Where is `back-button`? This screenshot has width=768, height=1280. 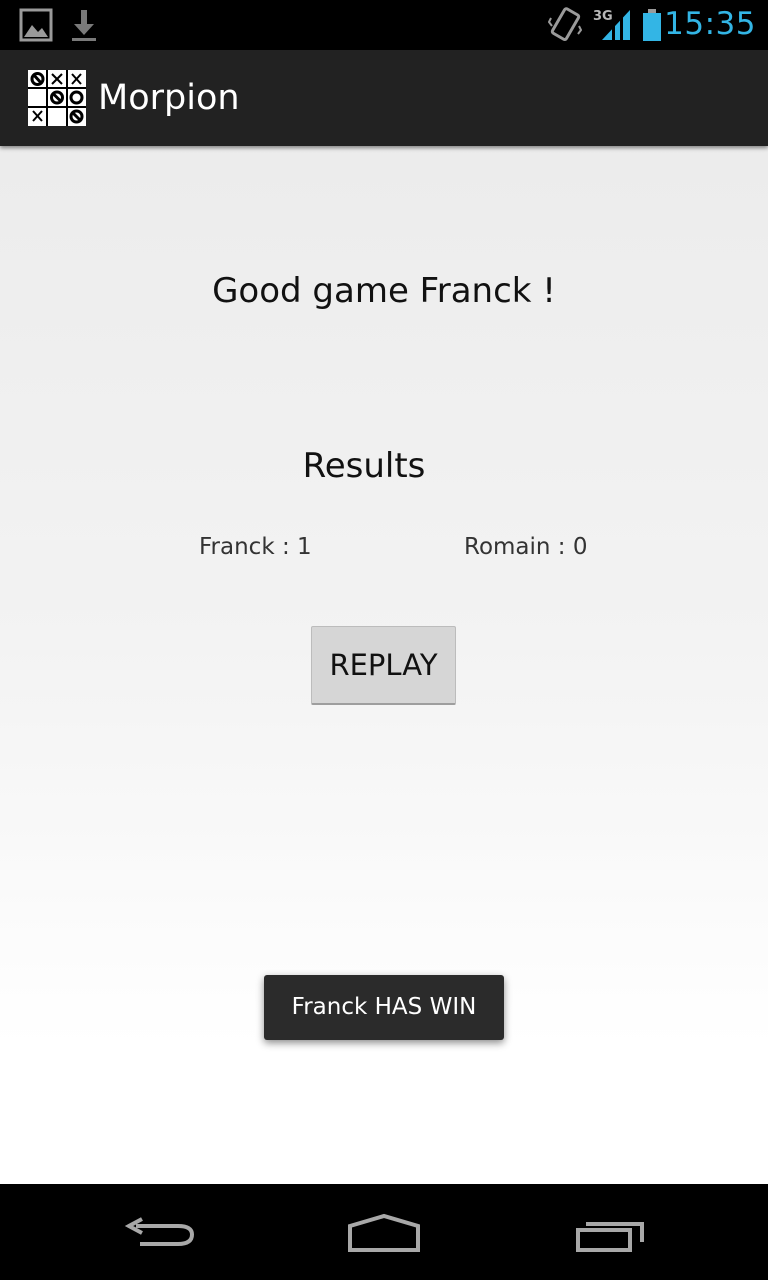
back-button is located at coordinates (160, 1232).